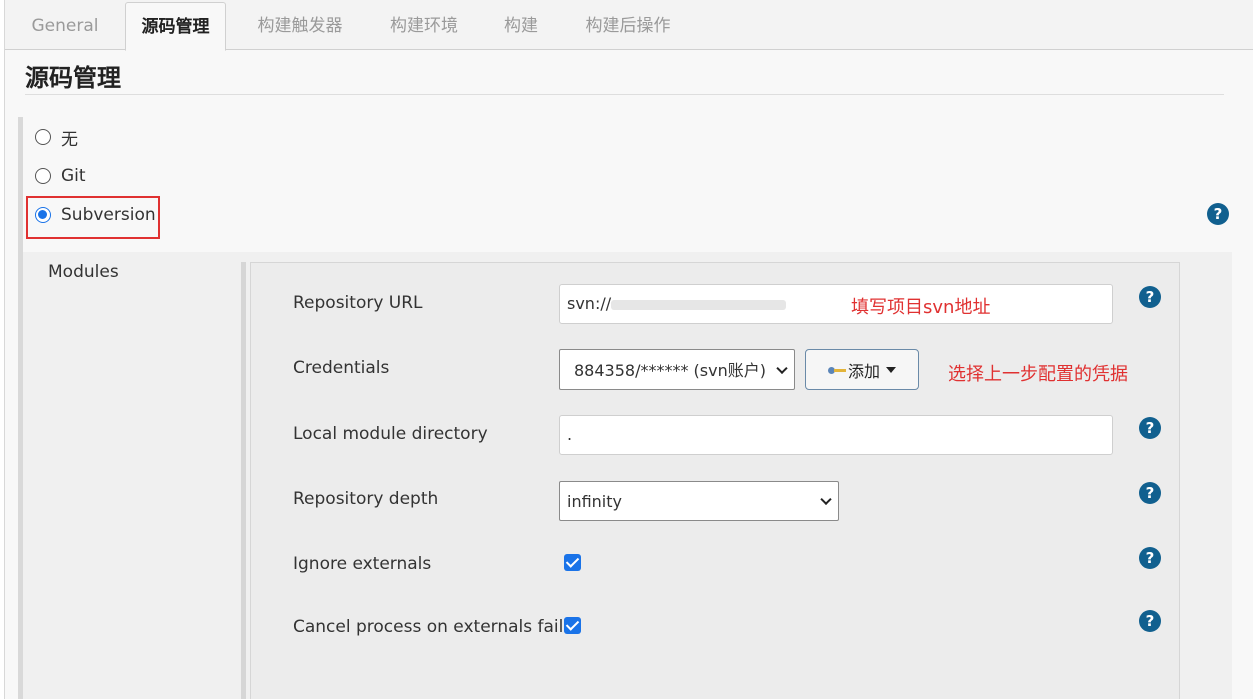 This screenshot has height=699, width=1253. What do you see at coordinates (570, 434) in the screenshot?
I see `local-module-directory-value: .` at bounding box center [570, 434].